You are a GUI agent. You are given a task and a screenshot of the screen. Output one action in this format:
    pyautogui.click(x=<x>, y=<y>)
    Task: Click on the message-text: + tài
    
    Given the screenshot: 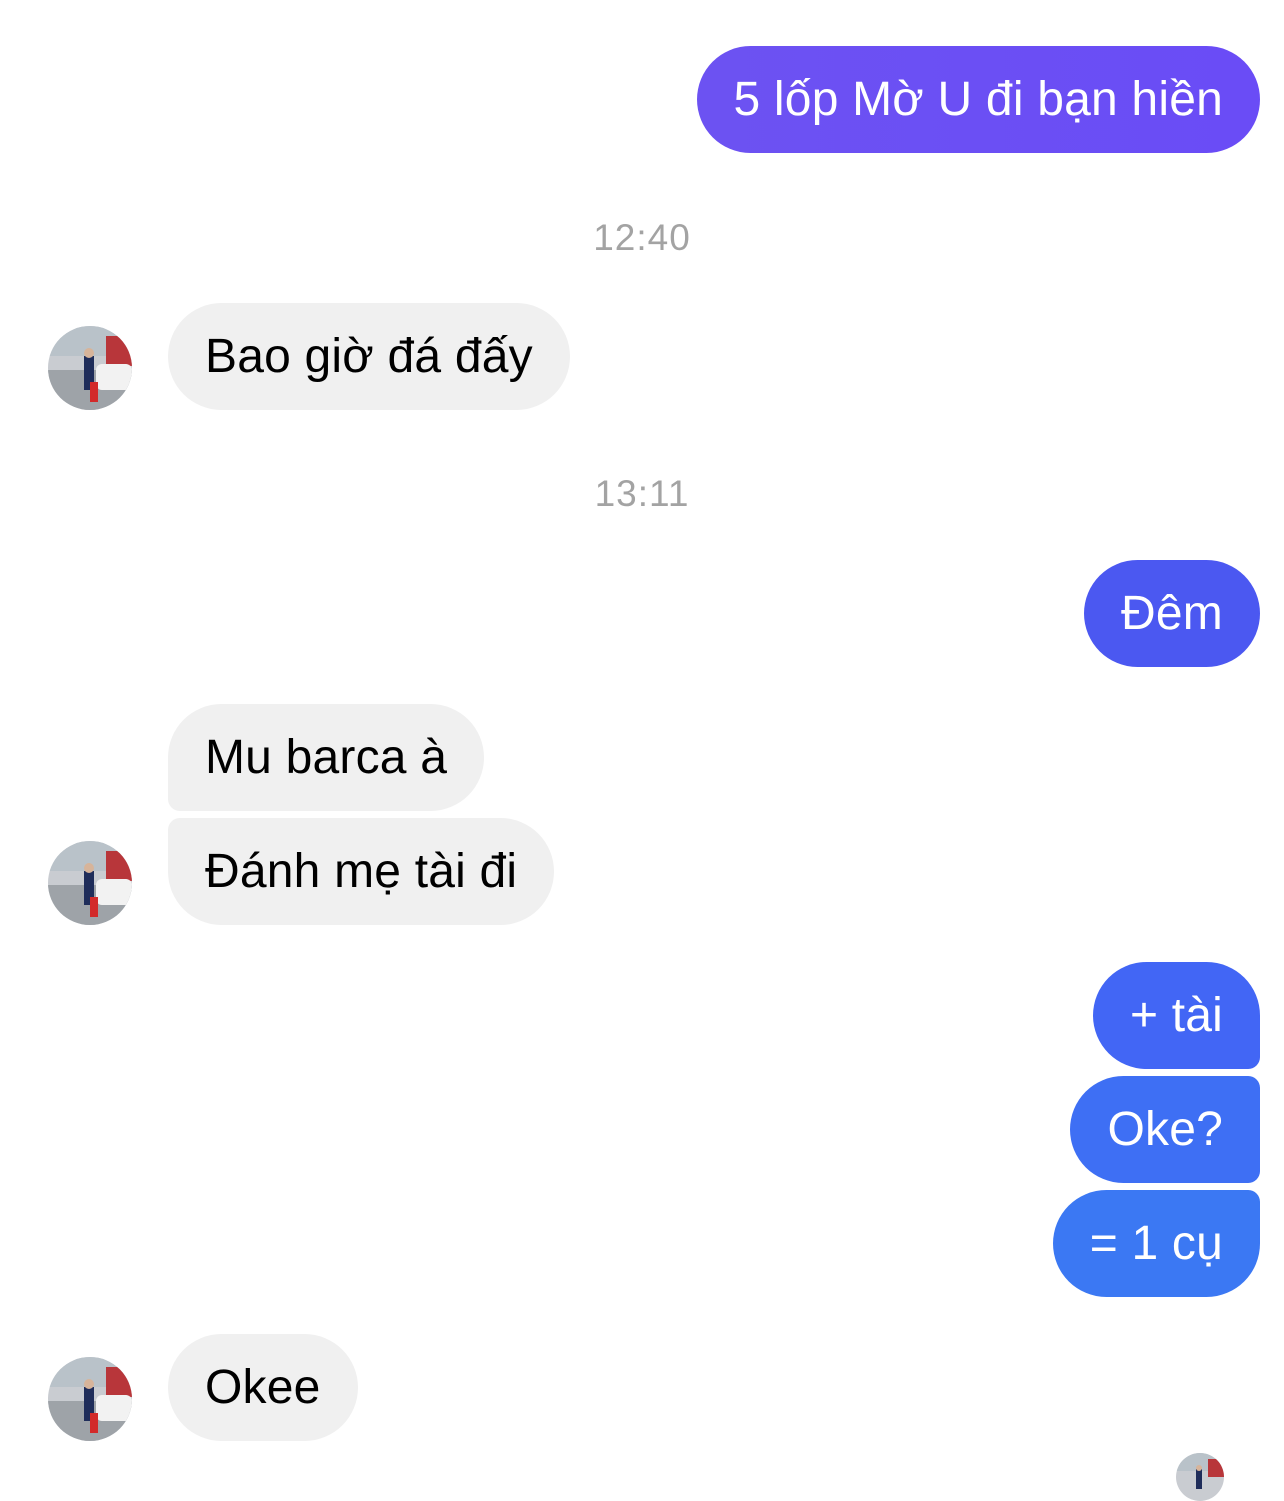 What is the action you would take?
    pyautogui.click(x=1176, y=1015)
    